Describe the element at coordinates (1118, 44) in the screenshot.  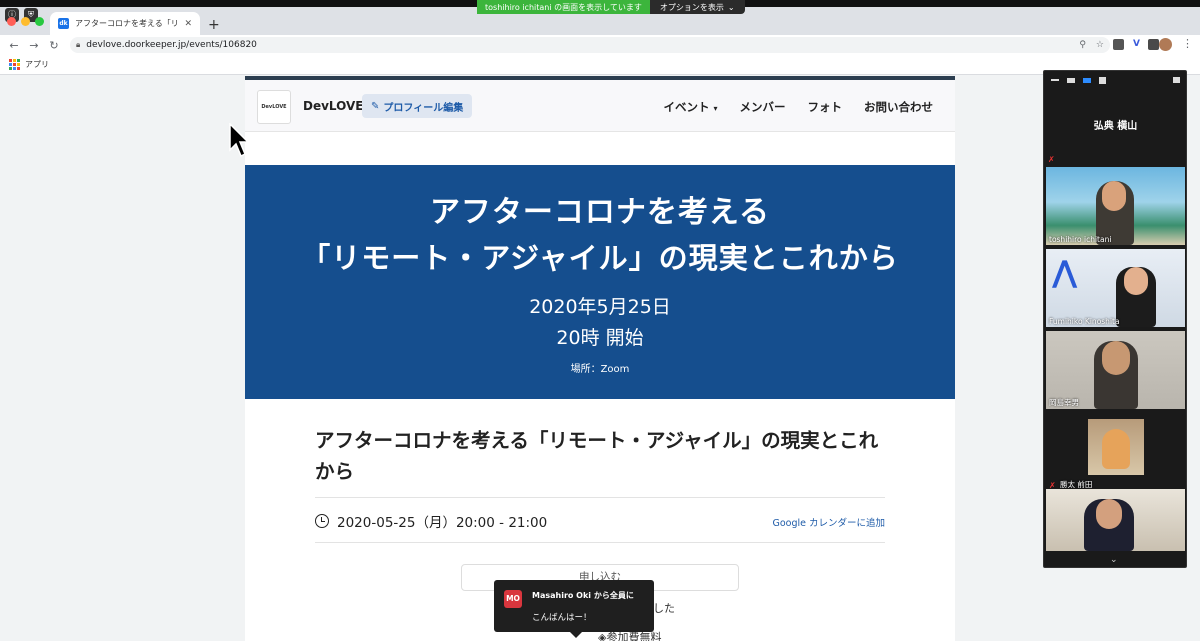
I see `extension-icon` at that location.